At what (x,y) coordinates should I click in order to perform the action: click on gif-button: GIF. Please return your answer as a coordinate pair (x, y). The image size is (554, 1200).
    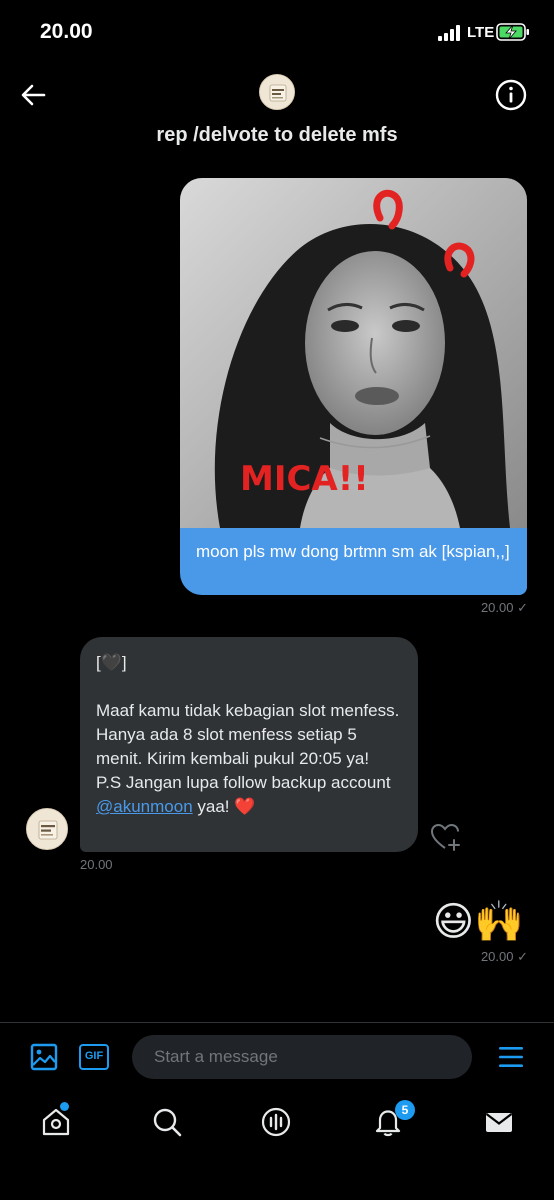
    Looking at the image, I should click on (94, 1057).